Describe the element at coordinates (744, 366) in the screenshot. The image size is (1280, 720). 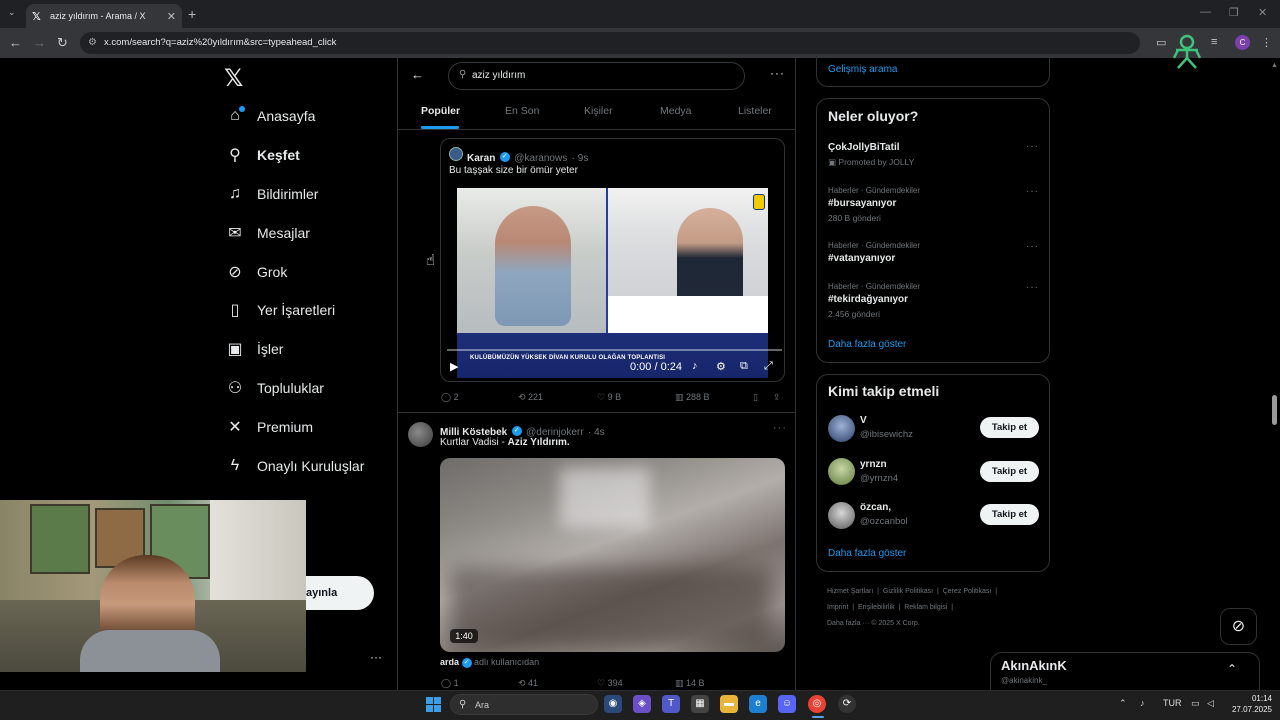
I see `pip-icon: ⧉` at that location.